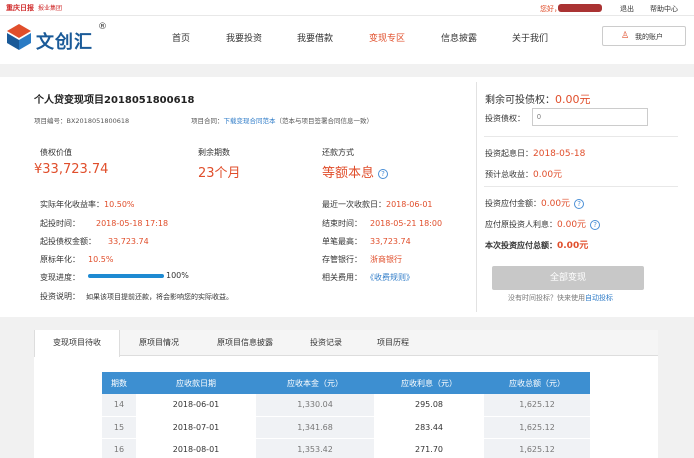  I want to click on stat-value-terms: 23个月, so click(219, 173).